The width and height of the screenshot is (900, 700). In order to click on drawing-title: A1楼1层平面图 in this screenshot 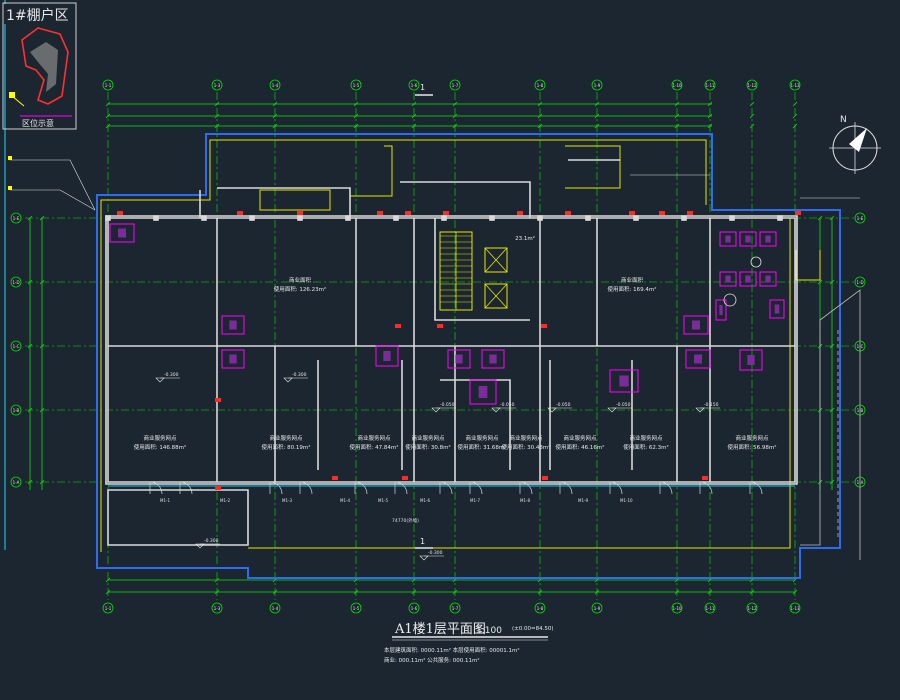, I will do `click(440, 629)`.